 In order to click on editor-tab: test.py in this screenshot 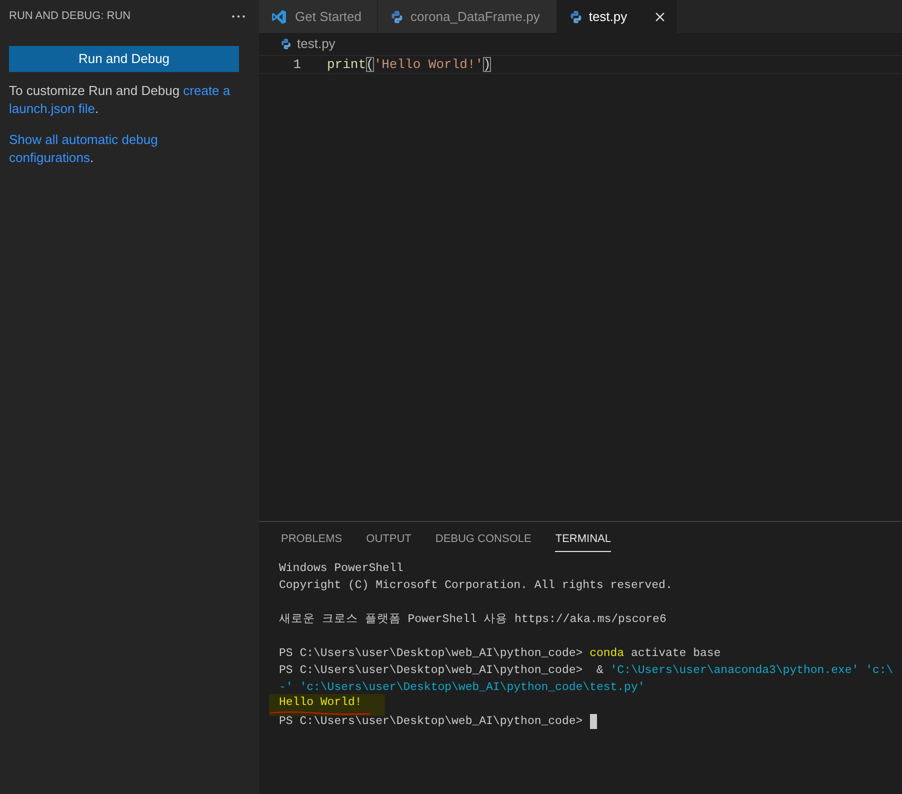, I will do `click(616, 16)`.